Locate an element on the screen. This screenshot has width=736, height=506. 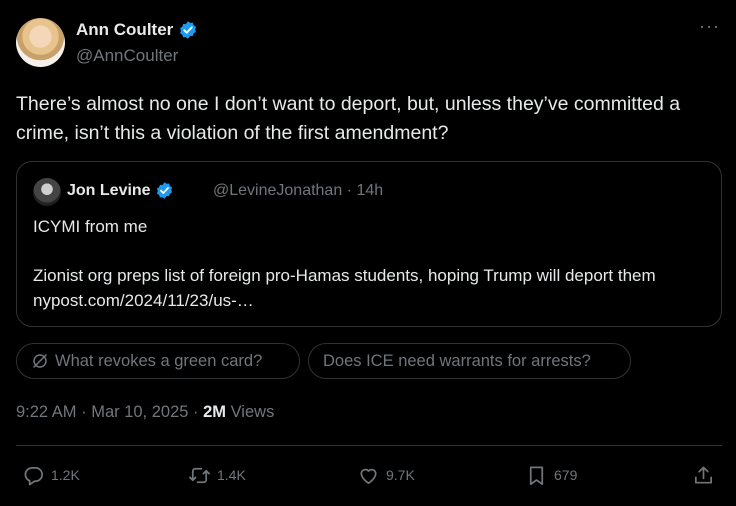
more-icon: ··· is located at coordinates (709, 26).